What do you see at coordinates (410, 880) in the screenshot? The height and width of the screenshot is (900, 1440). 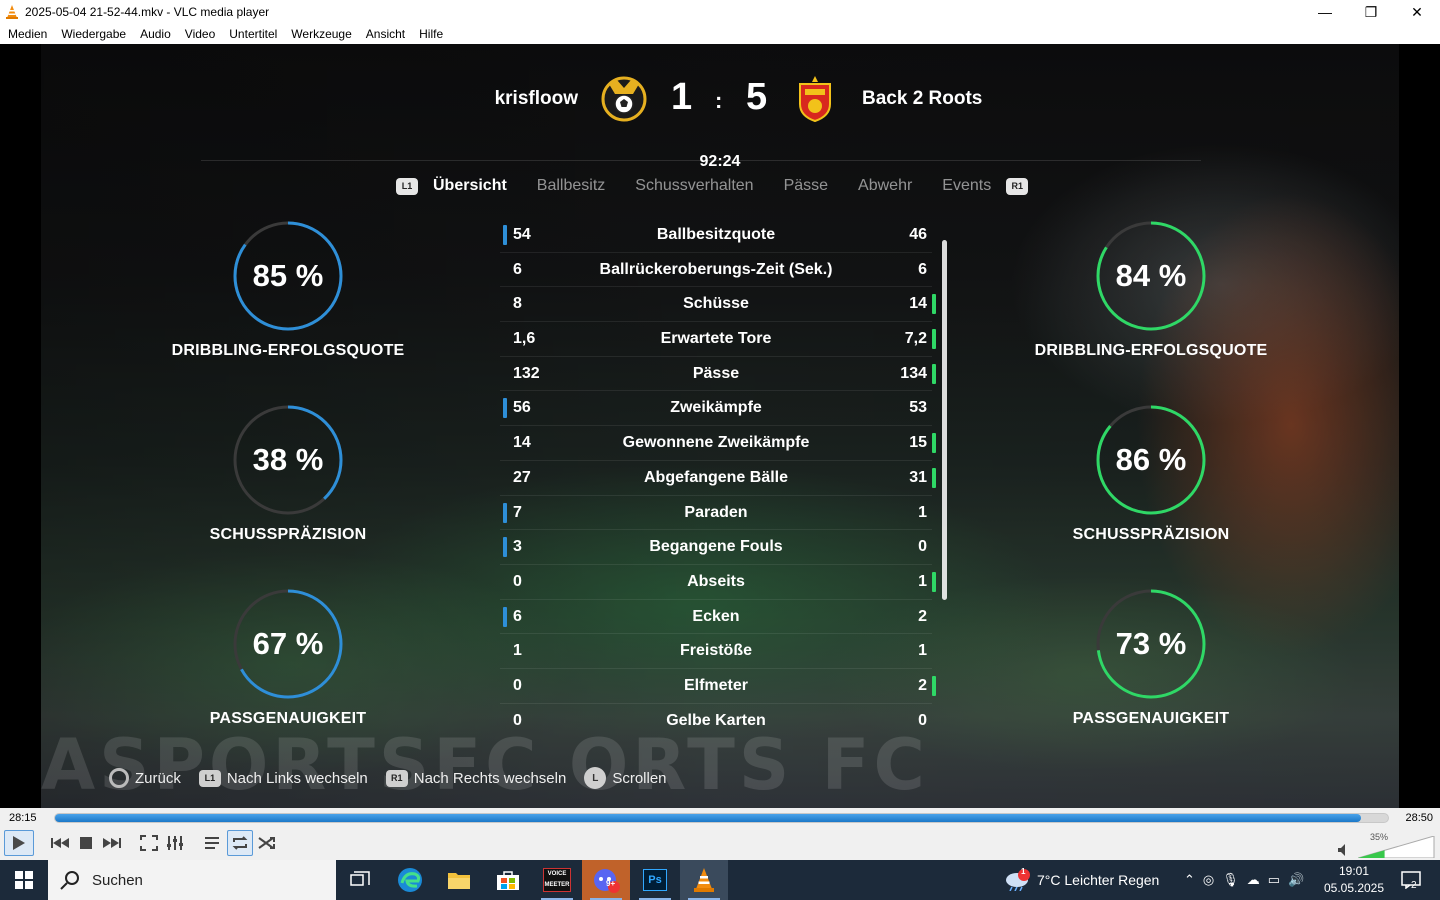 I see `edge-button` at bounding box center [410, 880].